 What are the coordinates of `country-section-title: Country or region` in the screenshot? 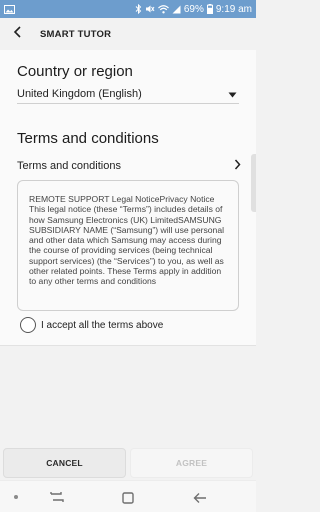 It's located at (75, 71).